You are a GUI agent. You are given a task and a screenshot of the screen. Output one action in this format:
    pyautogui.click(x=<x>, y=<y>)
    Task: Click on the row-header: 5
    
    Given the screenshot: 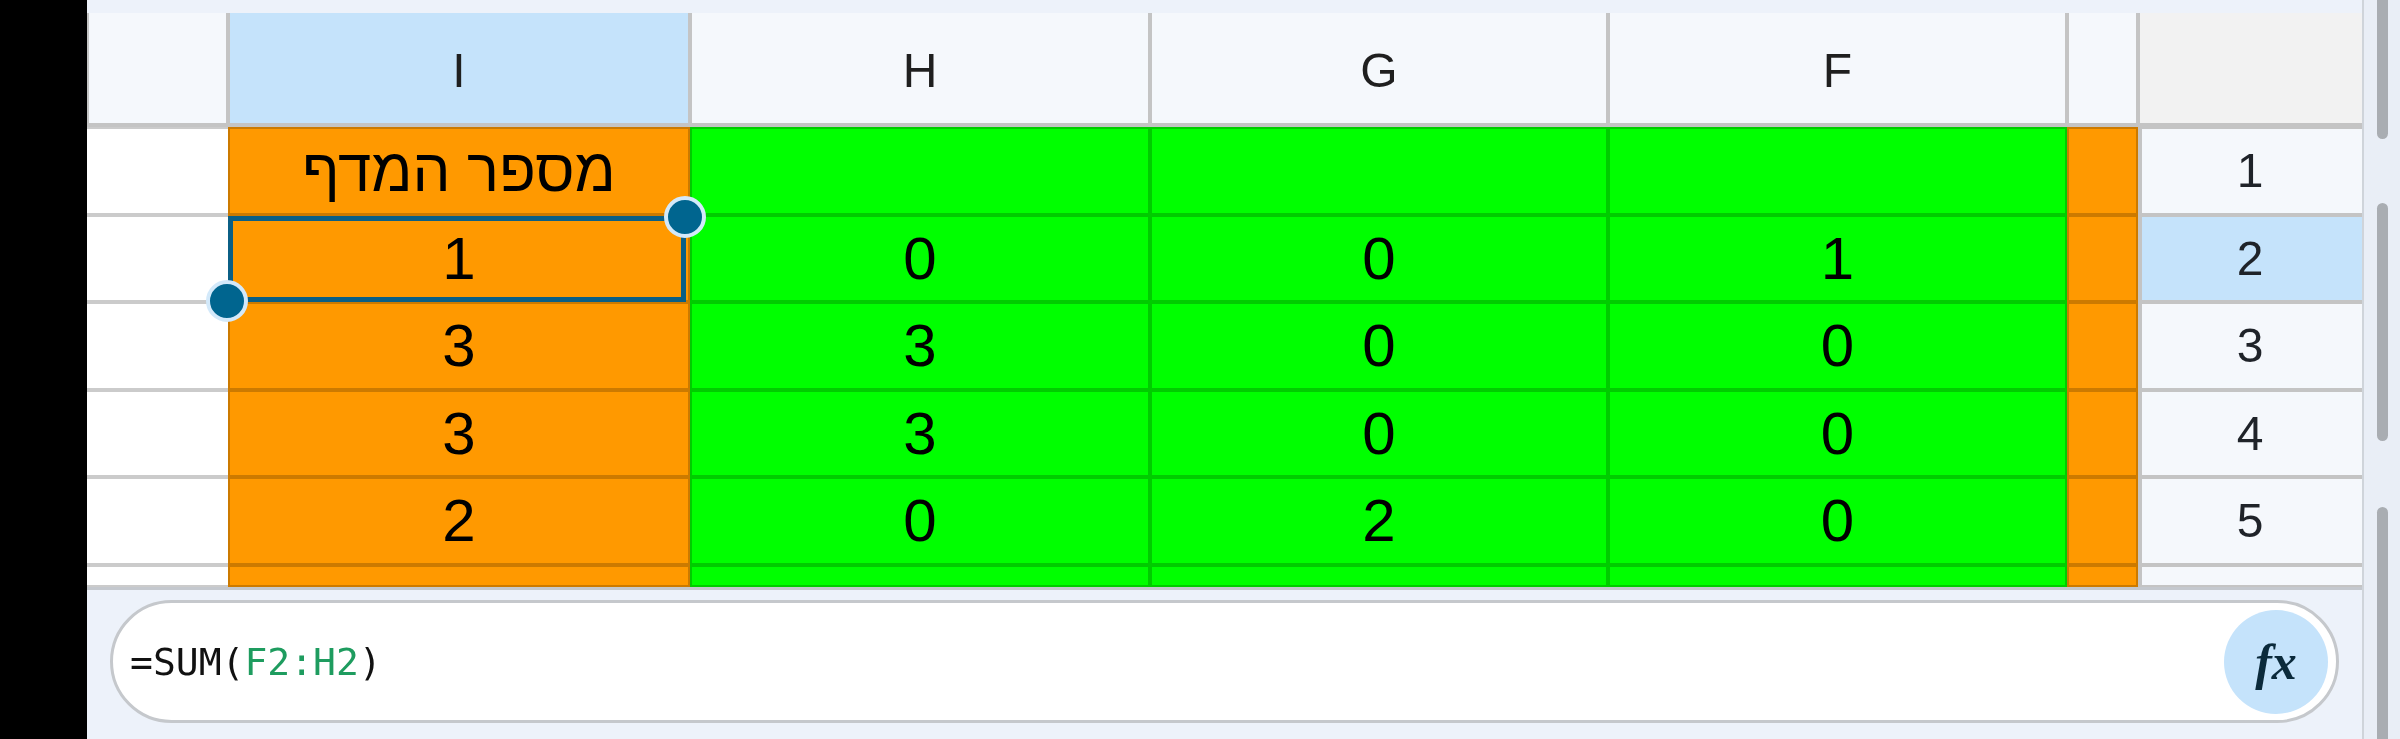 What is the action you would take?
    pyautogui.click(x=2250, y=521)
    